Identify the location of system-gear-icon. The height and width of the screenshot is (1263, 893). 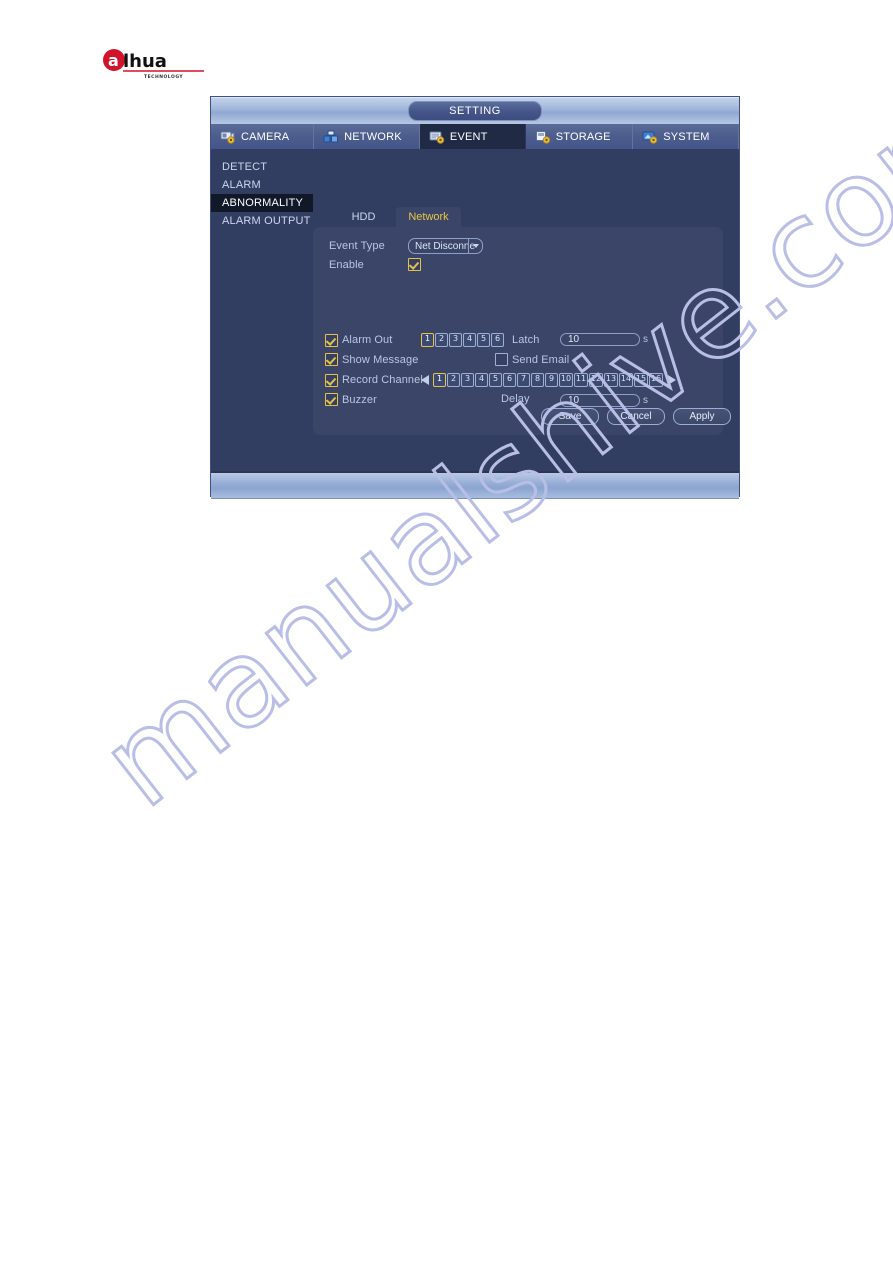
(650, 137).